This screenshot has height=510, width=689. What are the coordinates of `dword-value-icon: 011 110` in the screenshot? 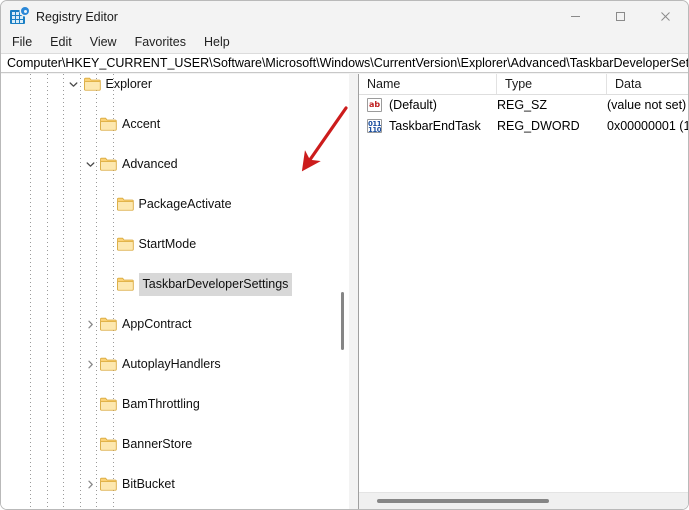 It's located at (374, 126).